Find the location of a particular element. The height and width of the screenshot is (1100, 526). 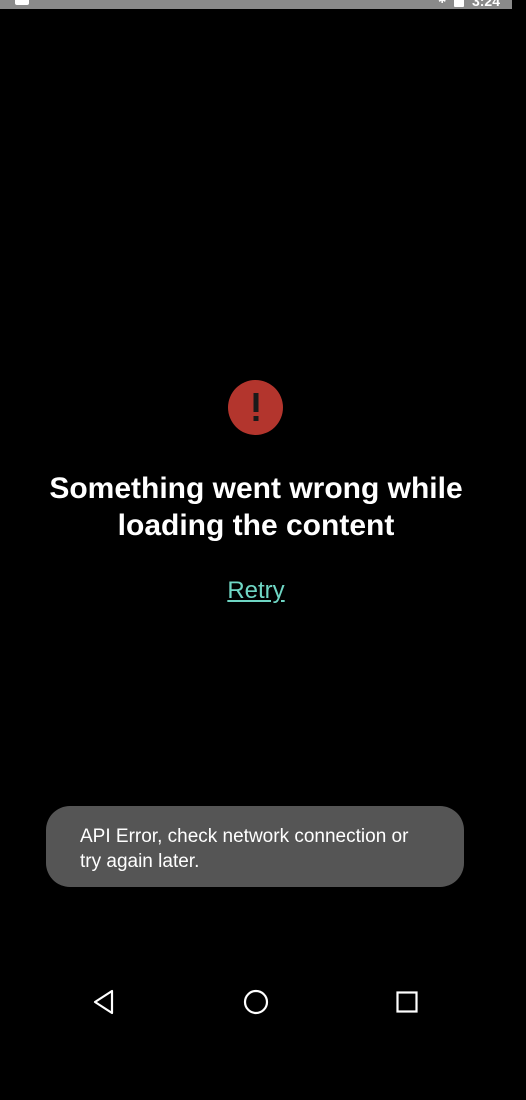

status-time: 3:24 is located at coordinates (485, 4).